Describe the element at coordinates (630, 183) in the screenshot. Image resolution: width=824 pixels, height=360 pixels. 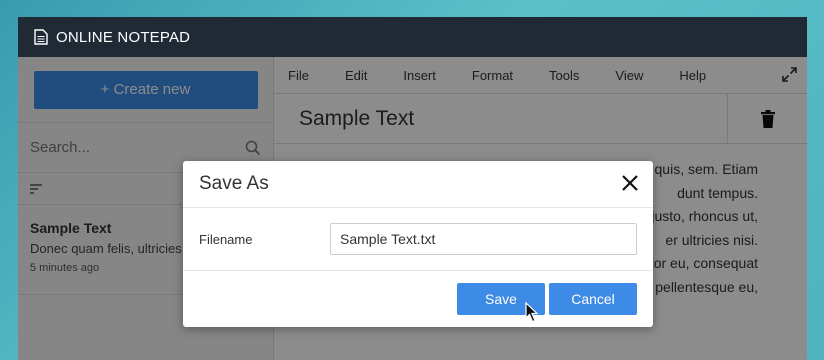
I see `close-icon` at that location.